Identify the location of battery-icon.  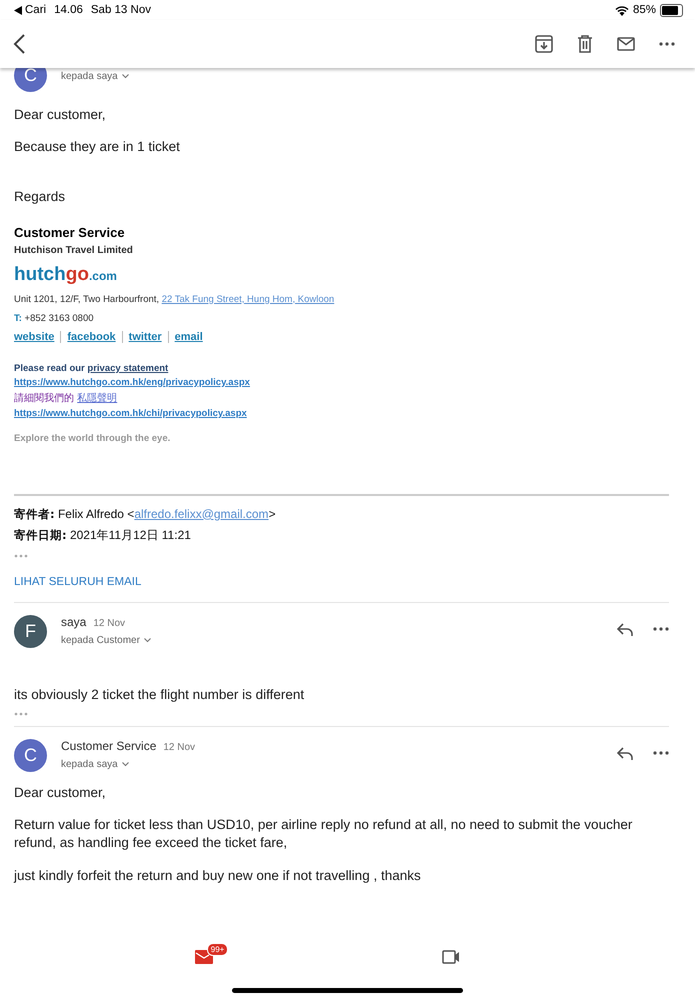
(671, 10).